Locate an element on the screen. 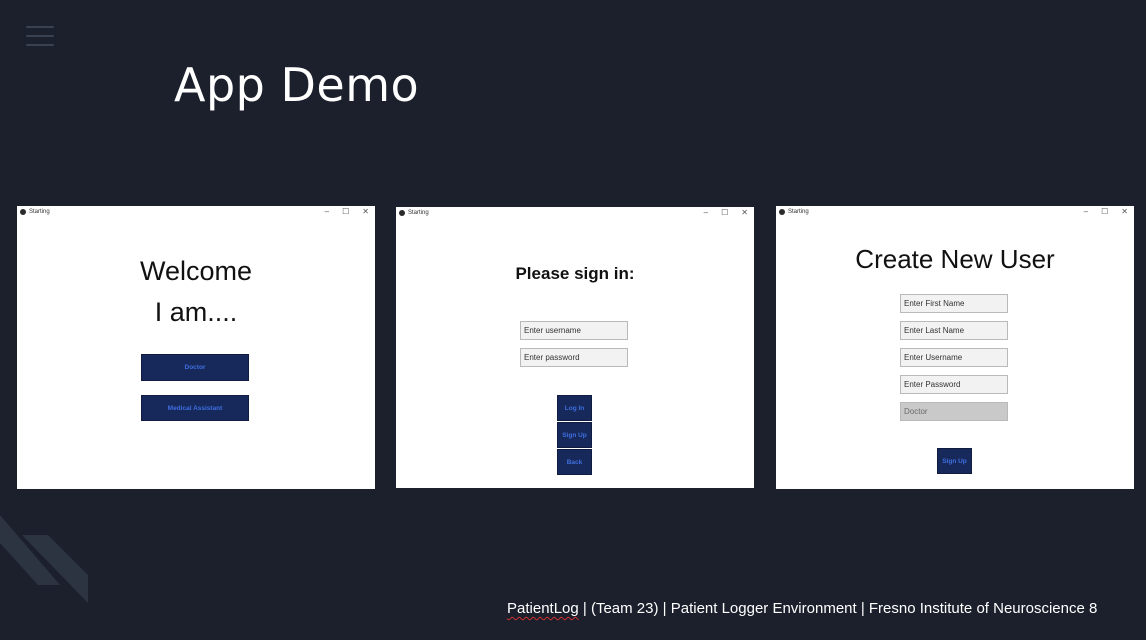 The image size is (1146, 640). hamburger-menu-icon is located at coordinates (40, 36).